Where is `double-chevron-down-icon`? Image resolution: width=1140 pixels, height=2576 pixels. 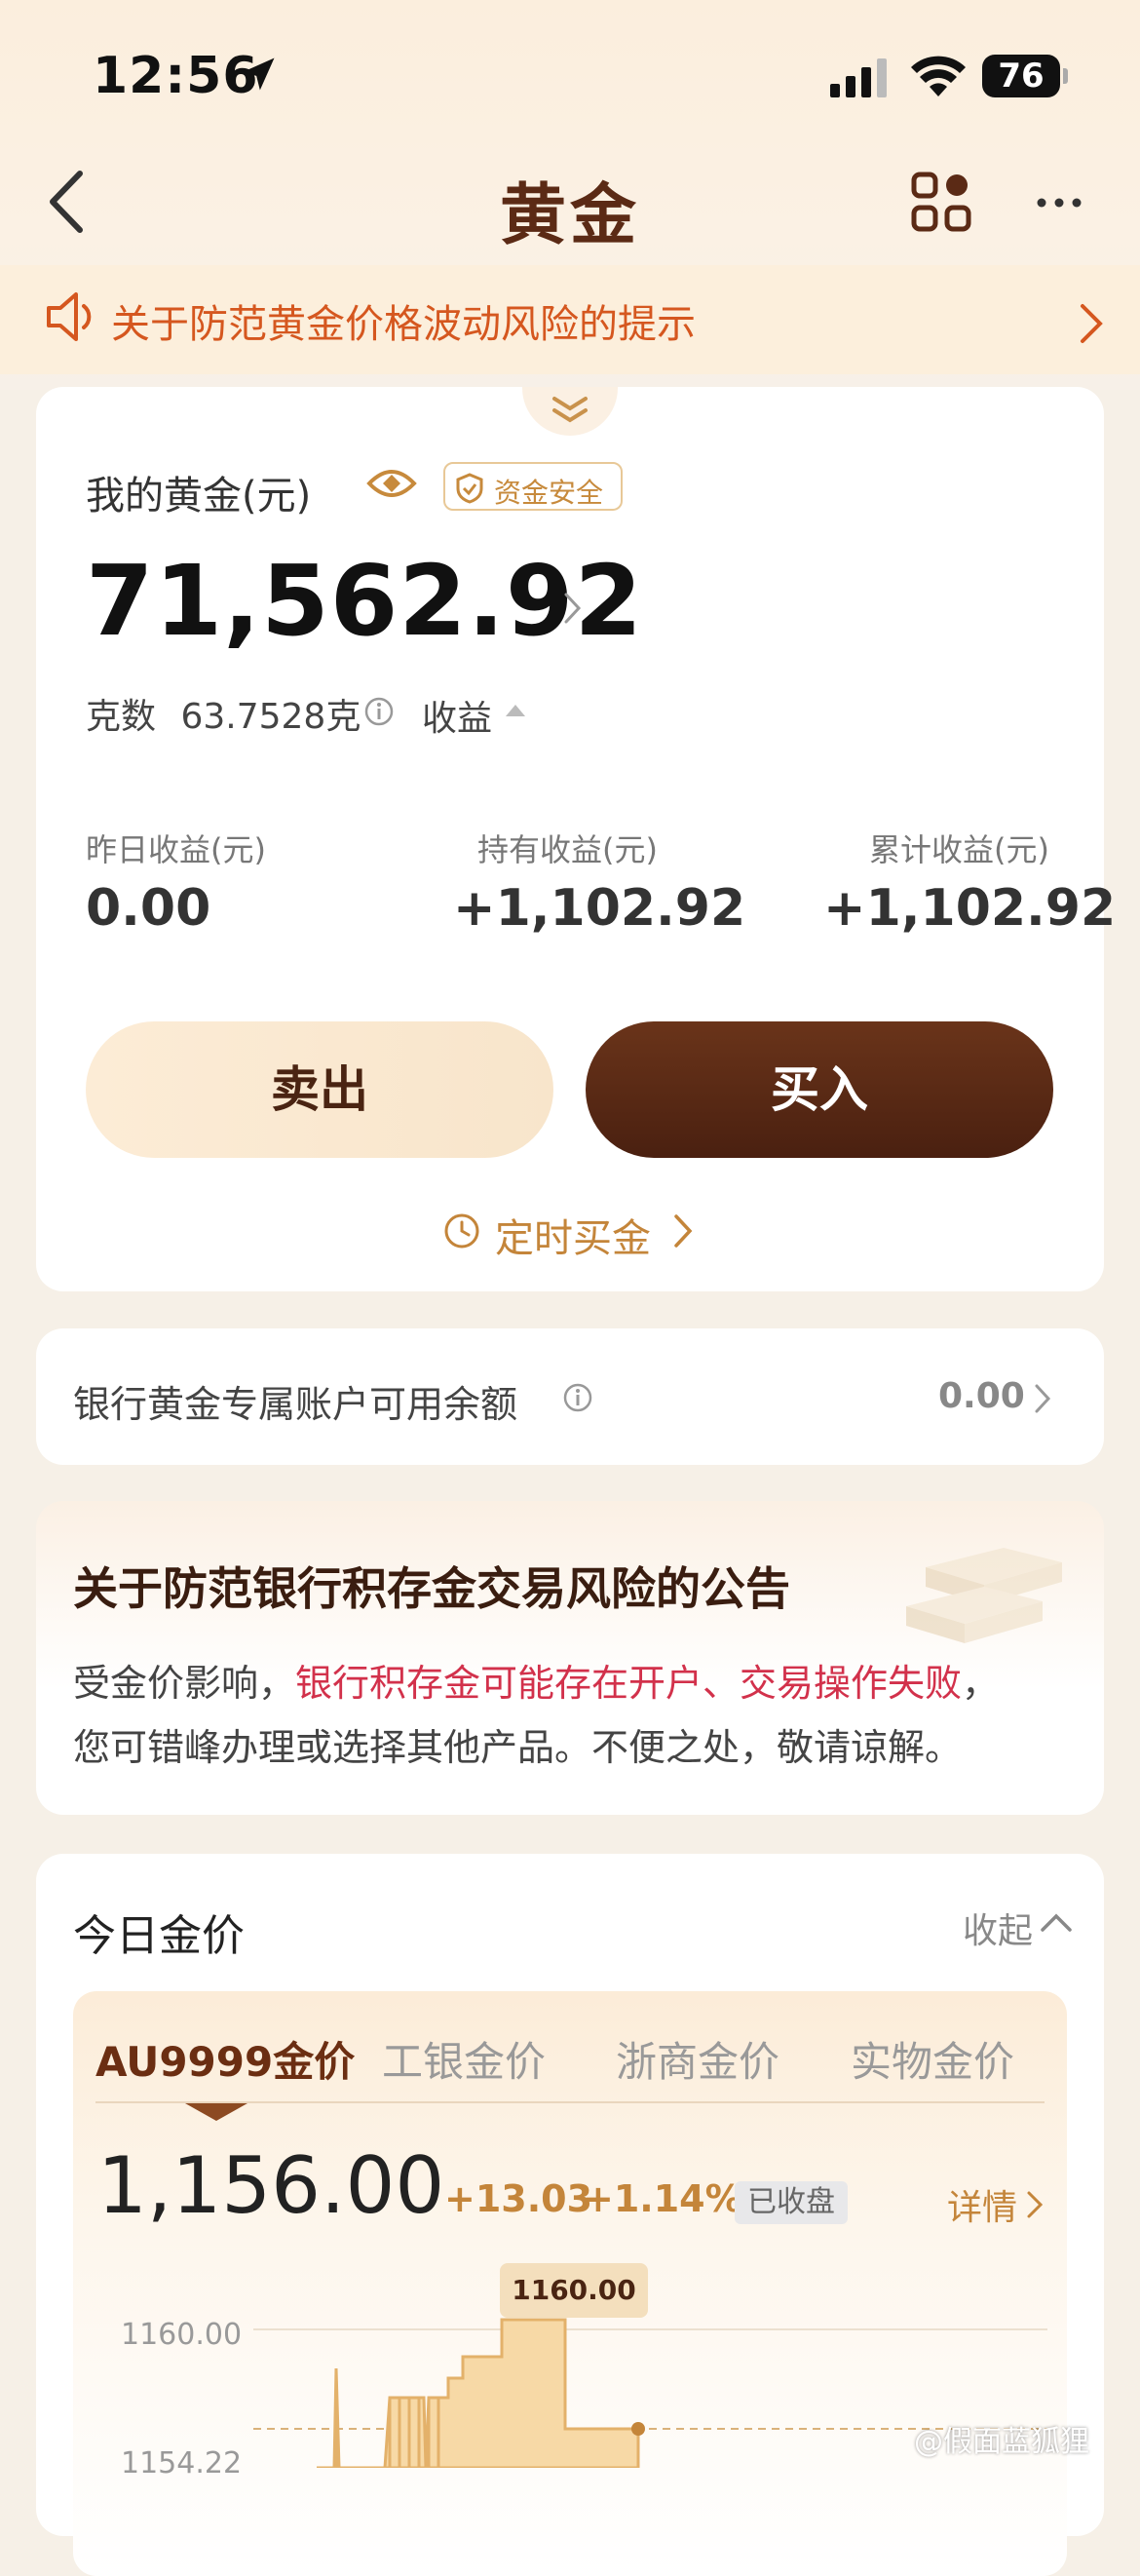 double-chevron-down-icon is located at coordinates (570, 410).